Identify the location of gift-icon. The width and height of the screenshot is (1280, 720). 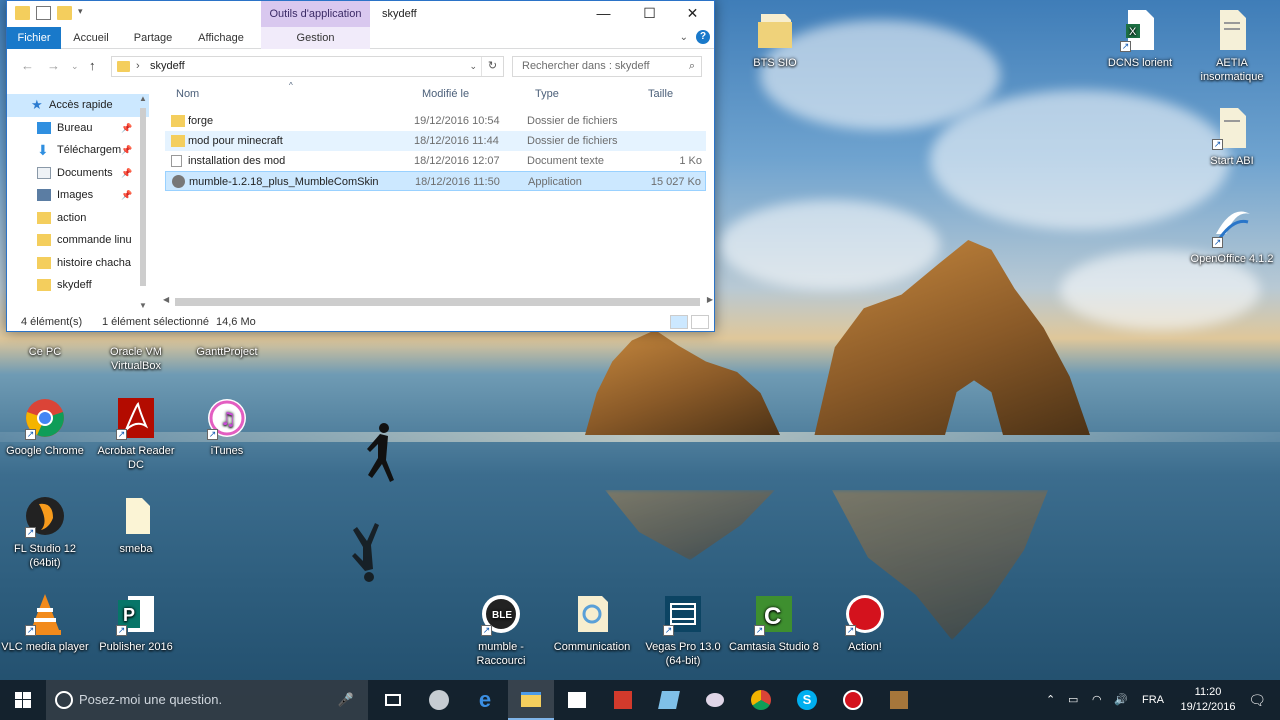
(623, 700).